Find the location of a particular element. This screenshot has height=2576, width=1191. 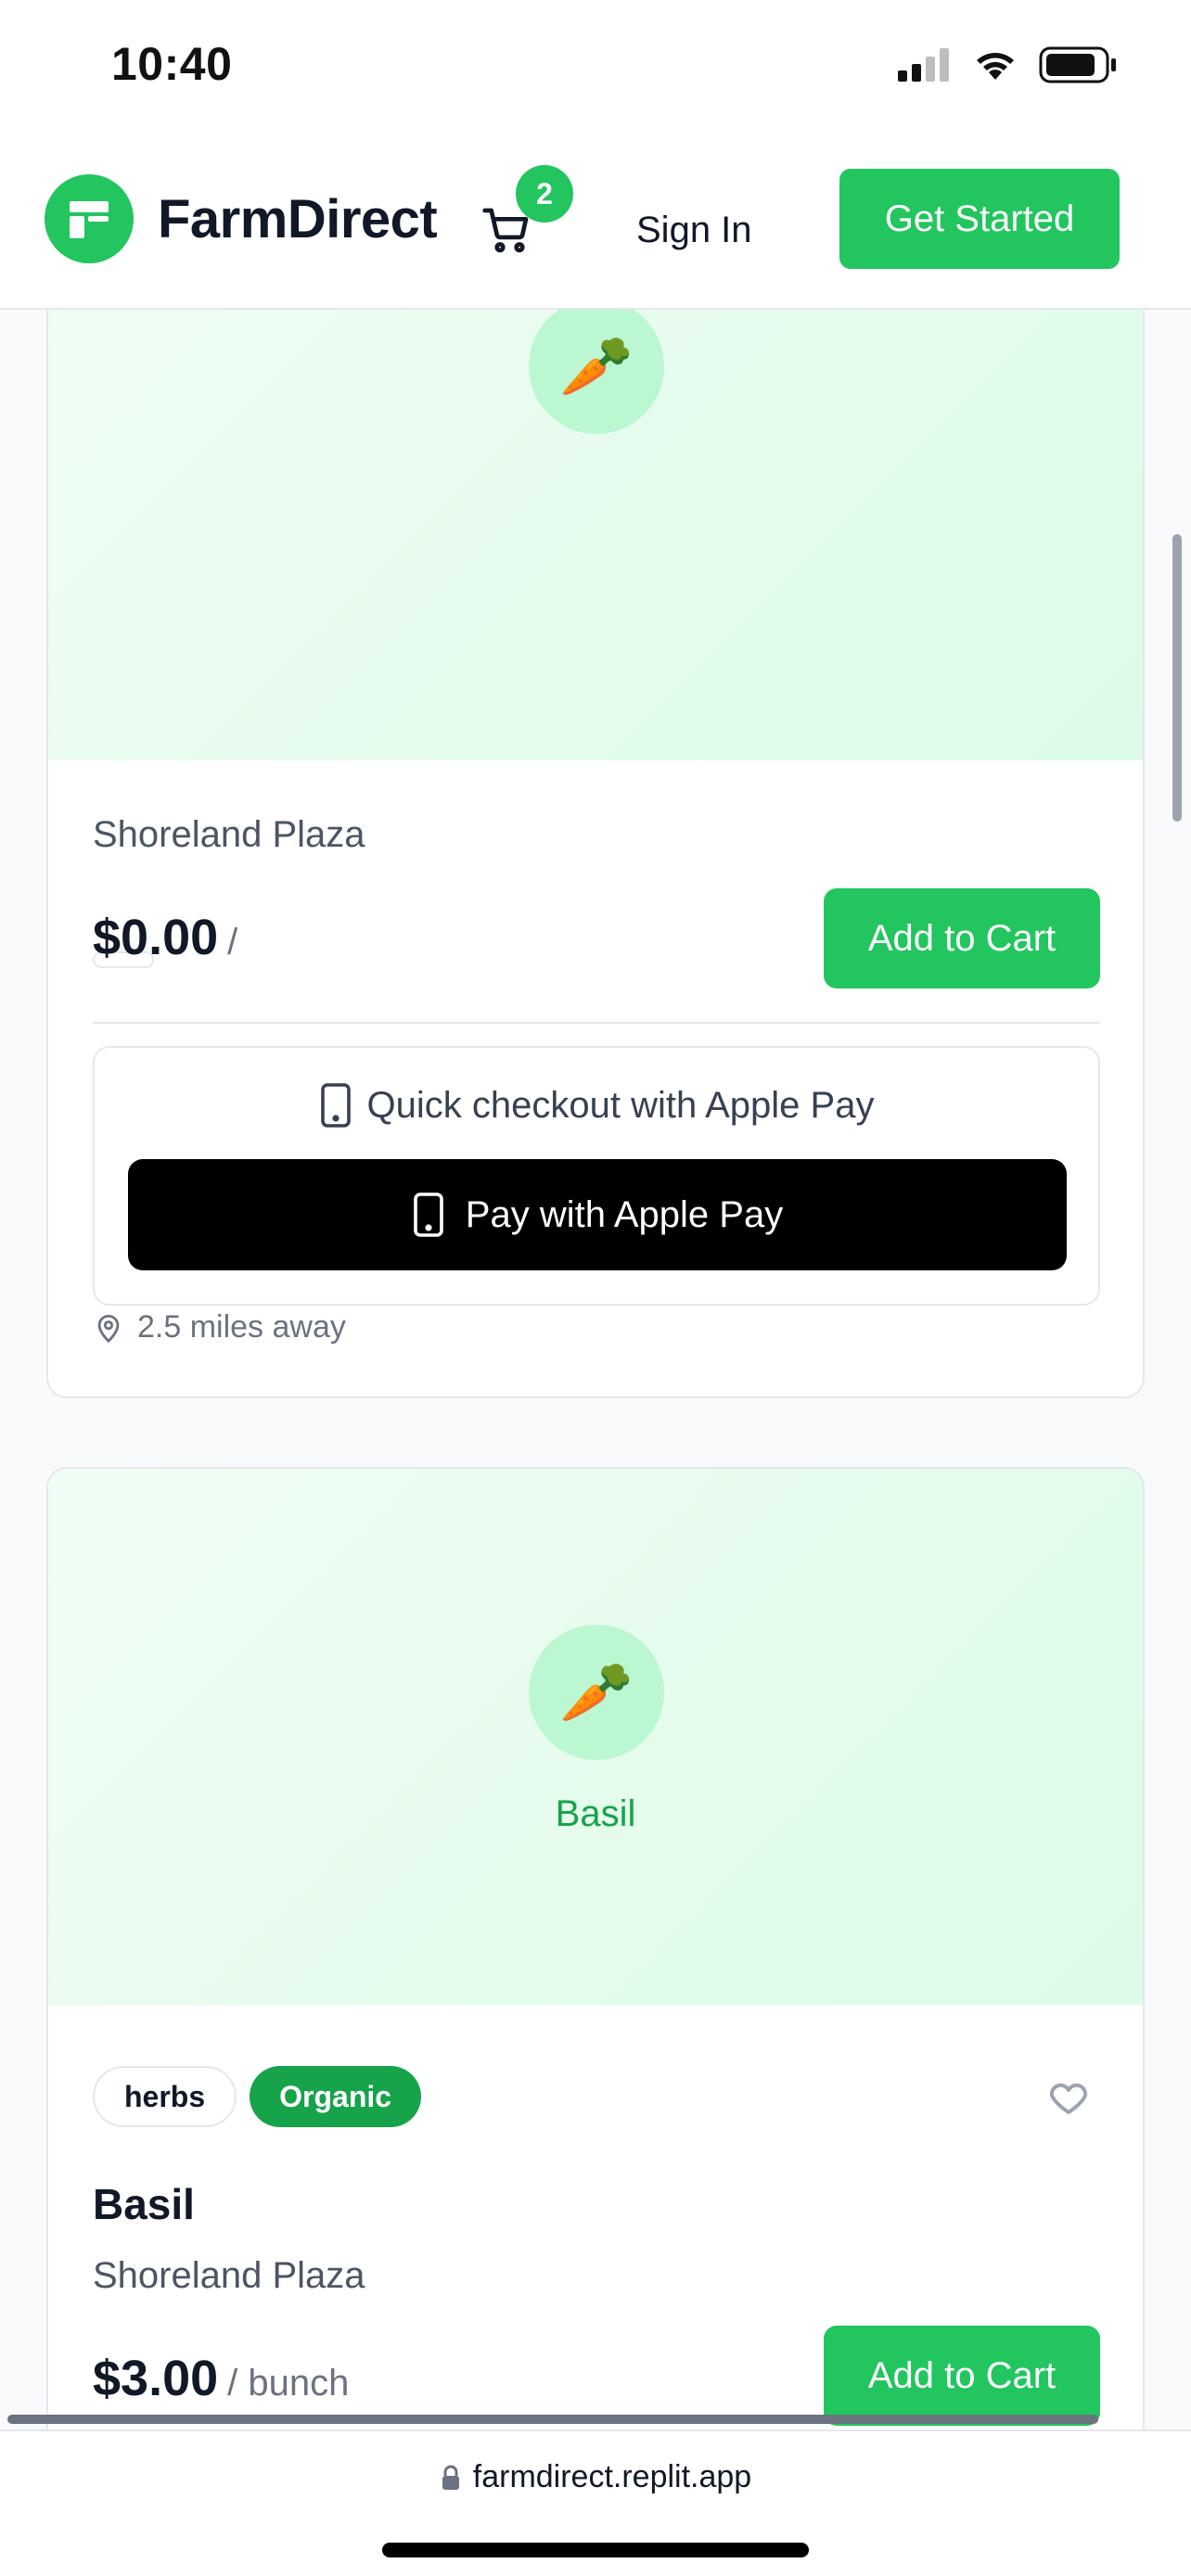

lock-icon is located at coordinates (450, 2477).